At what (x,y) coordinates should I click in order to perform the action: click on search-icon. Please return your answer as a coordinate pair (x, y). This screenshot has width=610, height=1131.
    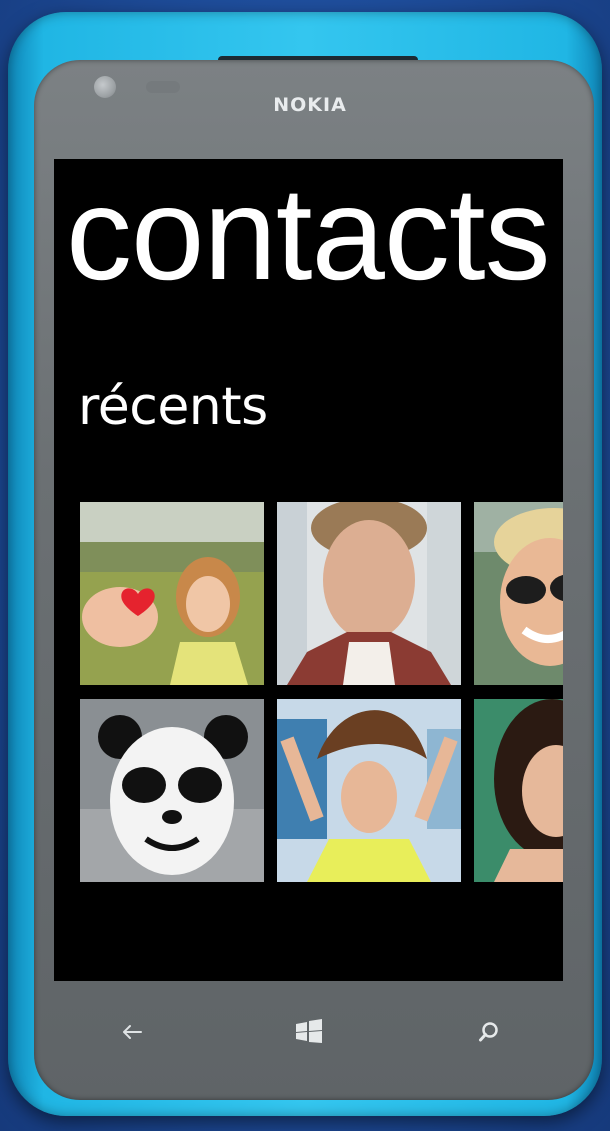
    Looking at the image, I should click on (488, 1032).